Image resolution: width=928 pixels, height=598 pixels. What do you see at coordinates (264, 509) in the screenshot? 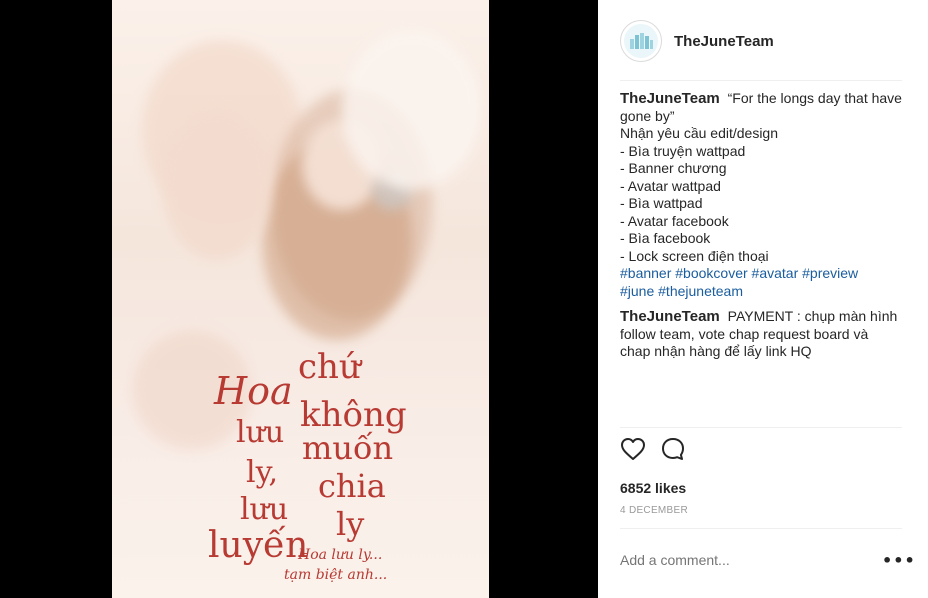
I see `poster-title-left-4: lưu` at bounding box center [264, 509].